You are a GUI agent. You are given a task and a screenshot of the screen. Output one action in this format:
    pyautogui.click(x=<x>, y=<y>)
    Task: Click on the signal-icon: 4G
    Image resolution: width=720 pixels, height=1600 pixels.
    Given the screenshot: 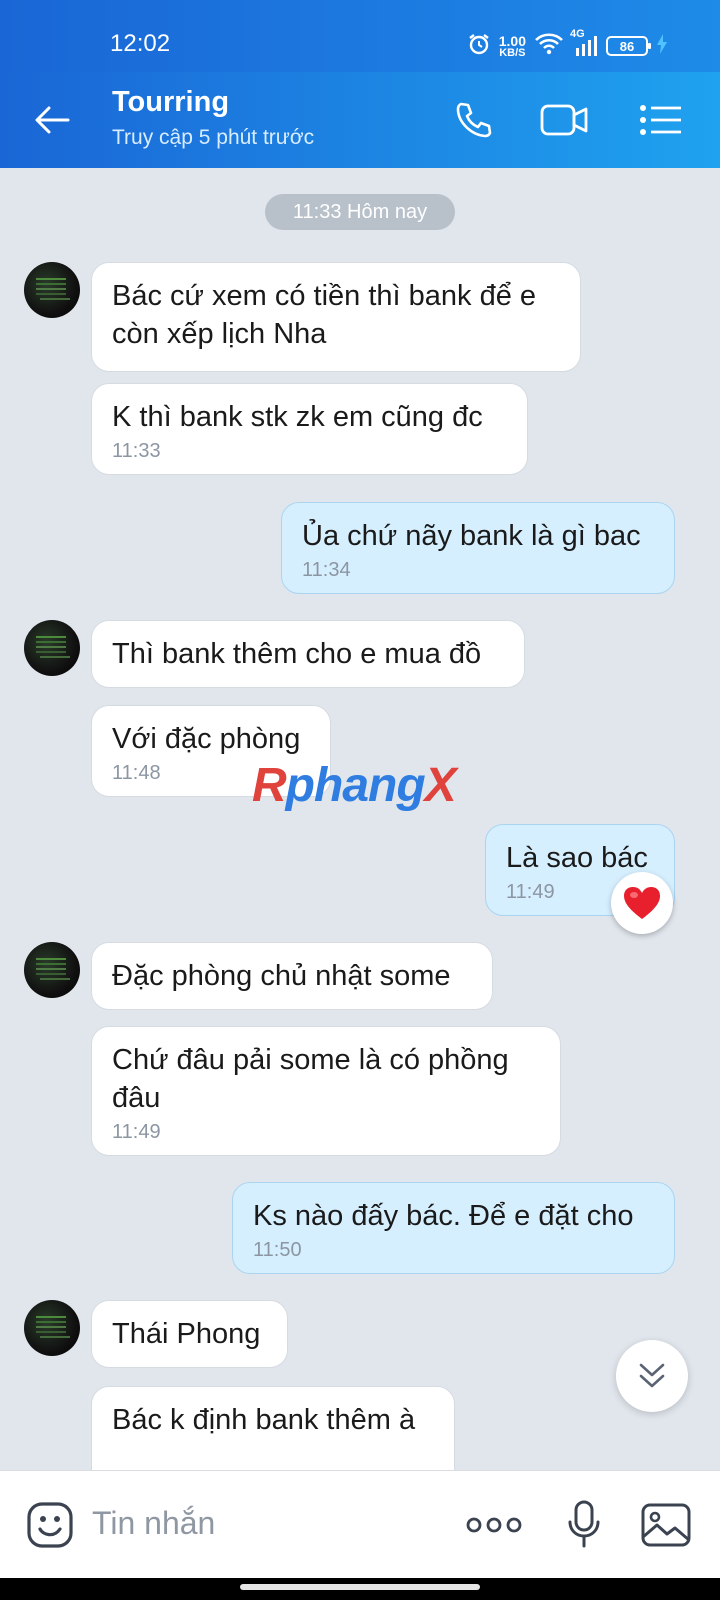 What is the action you would take?
    pyautogui.click(x=584, y=43)
    